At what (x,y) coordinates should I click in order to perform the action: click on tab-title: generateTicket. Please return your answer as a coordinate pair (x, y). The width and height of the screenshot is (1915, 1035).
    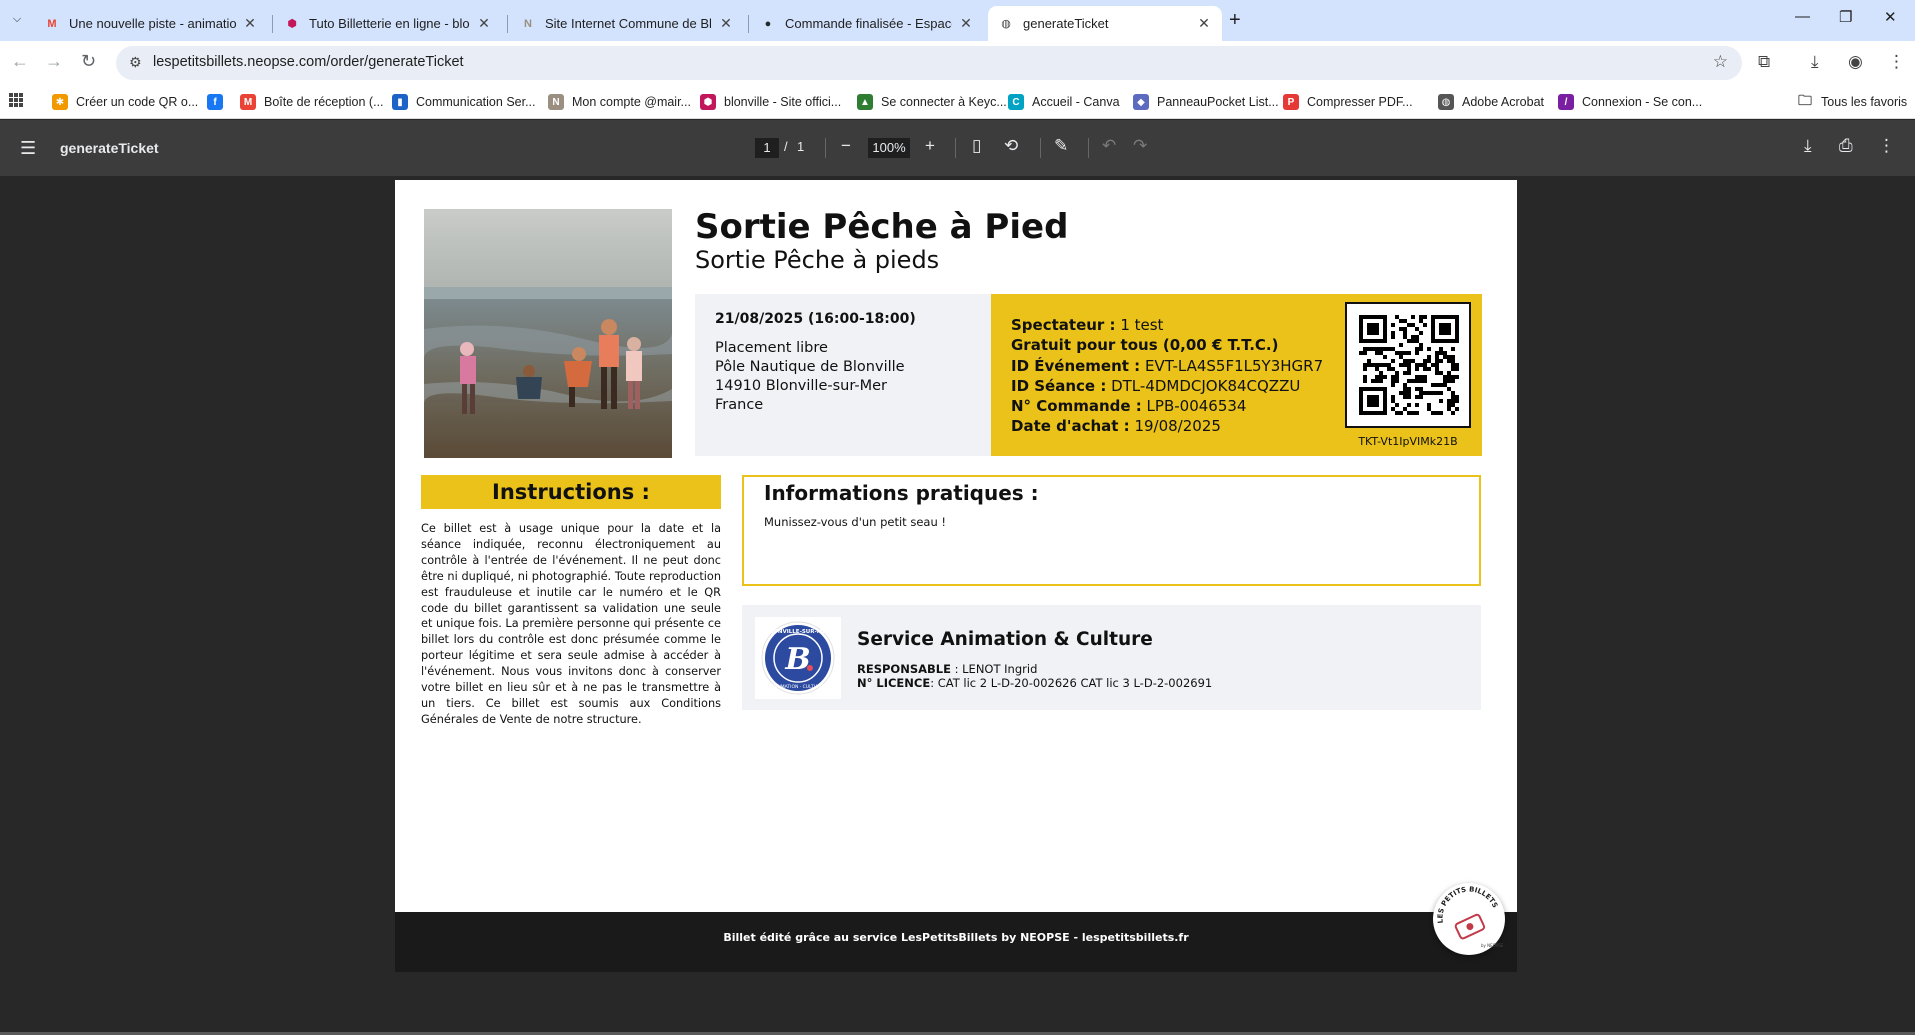
    Looking at the image, I should click on (1066, 23).